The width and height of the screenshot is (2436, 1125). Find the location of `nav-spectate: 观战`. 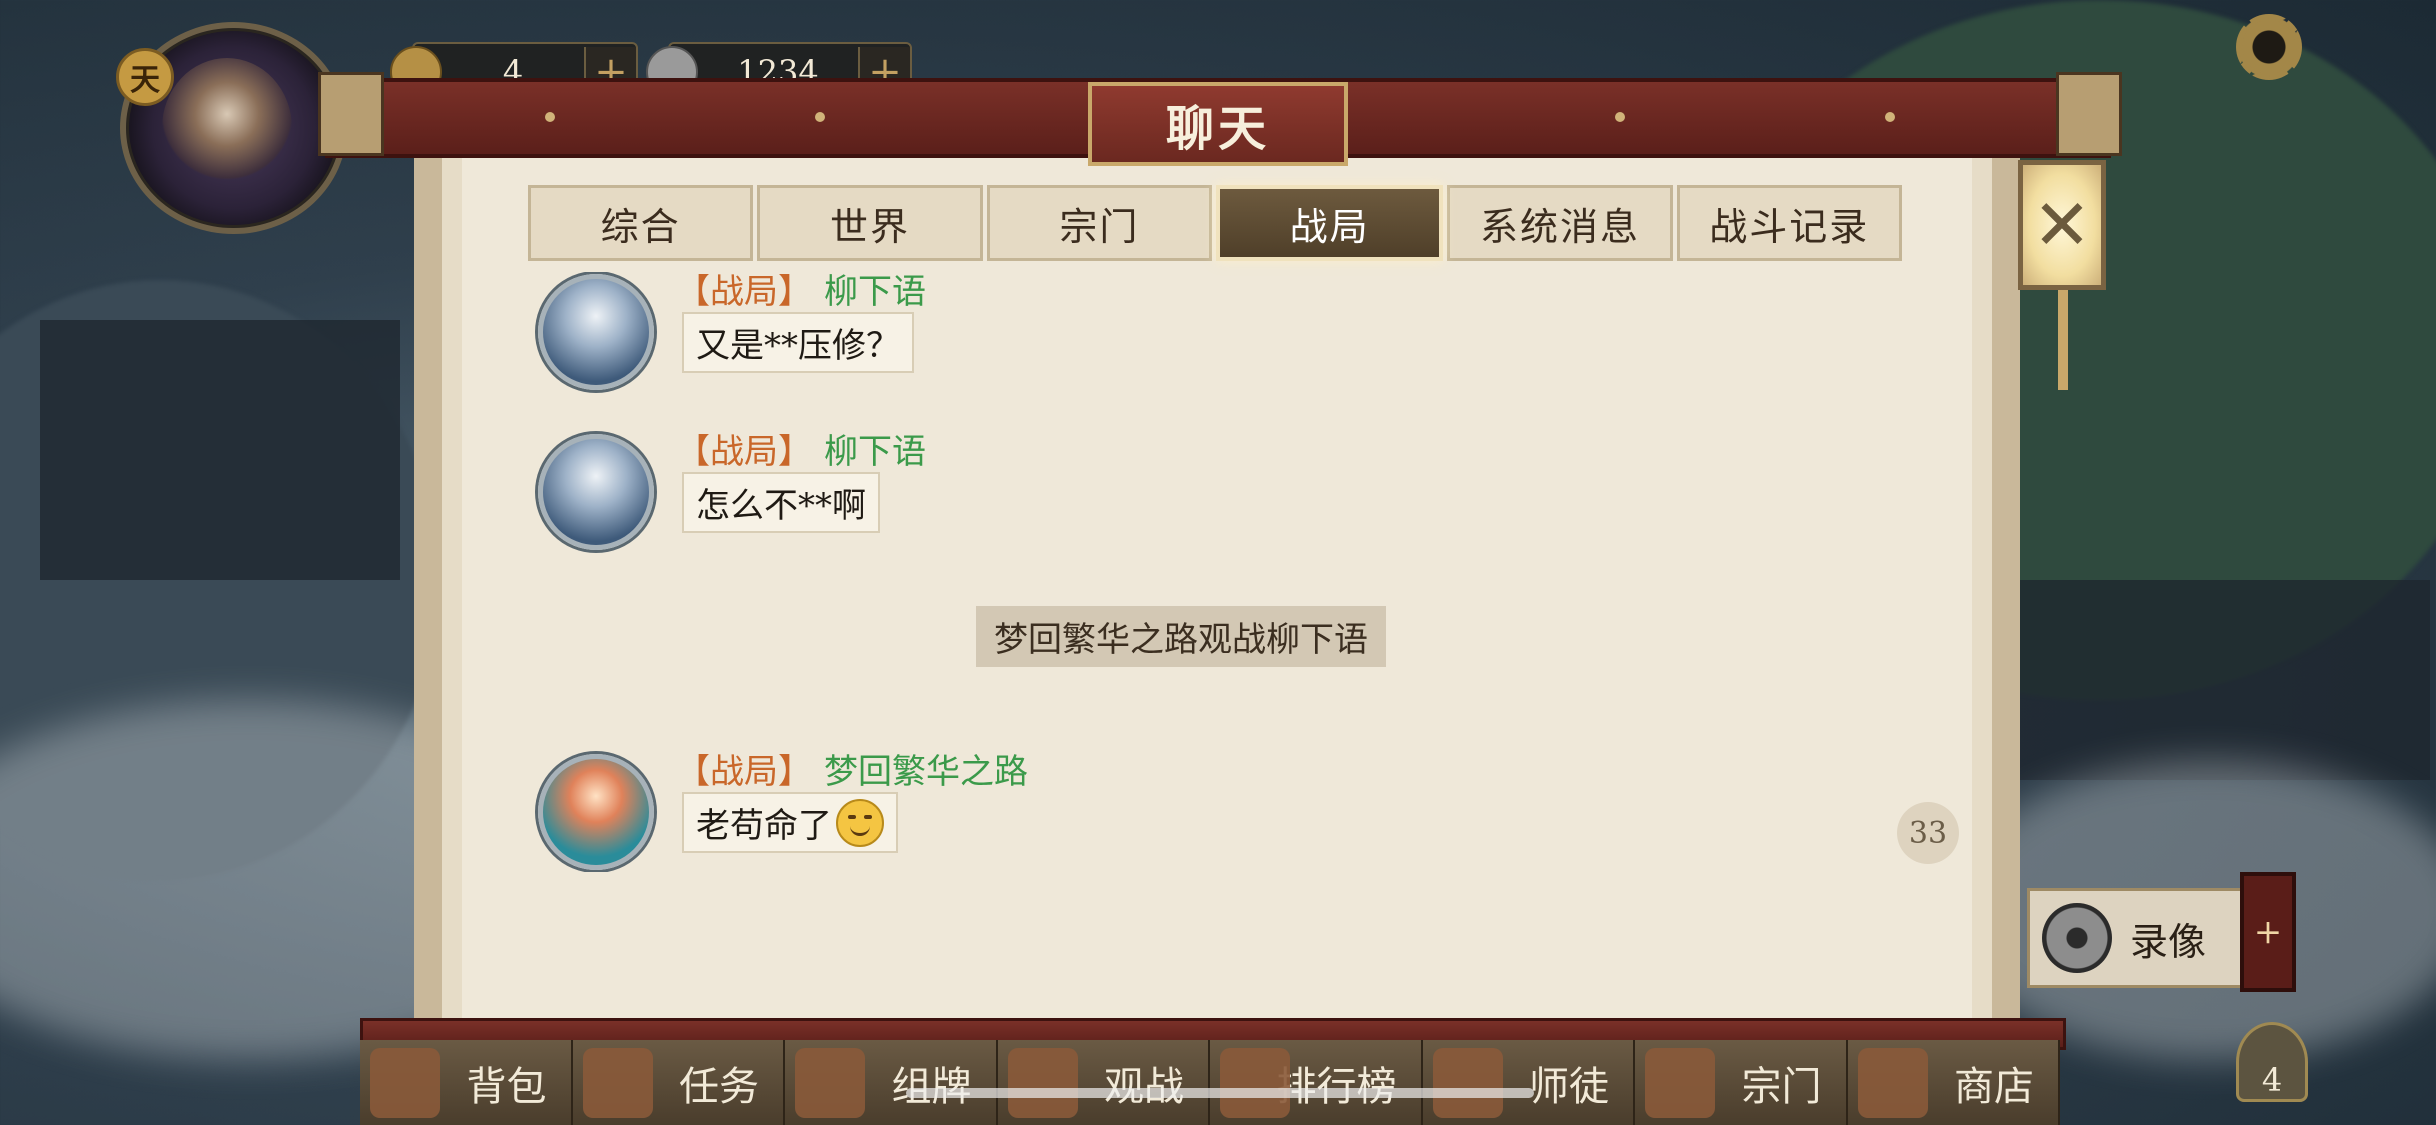

nav-spectate: 观战 is located at coordinates (1104, 1082).